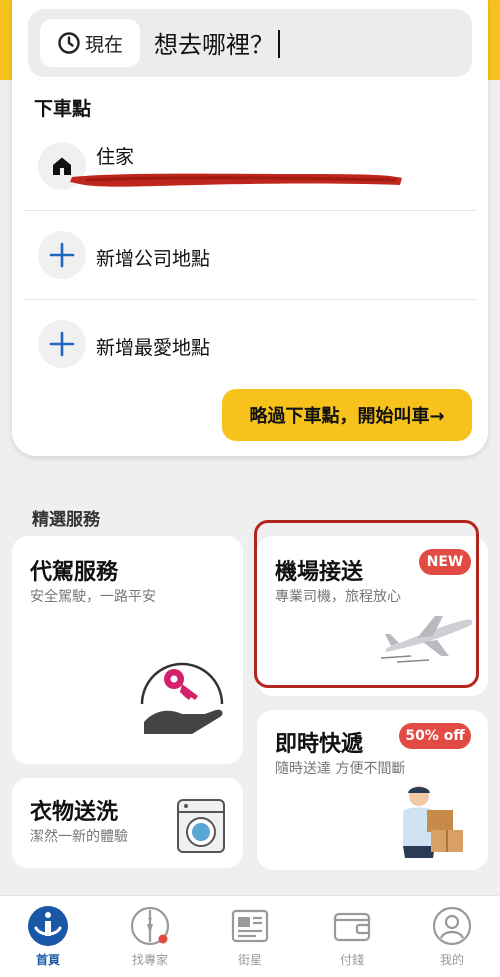 The height and width of the screenshot is (977, 500). Describe the element at coordinates (250, 255) in the screenshot. I see `add-work-place: 新增公司地點` at that location.